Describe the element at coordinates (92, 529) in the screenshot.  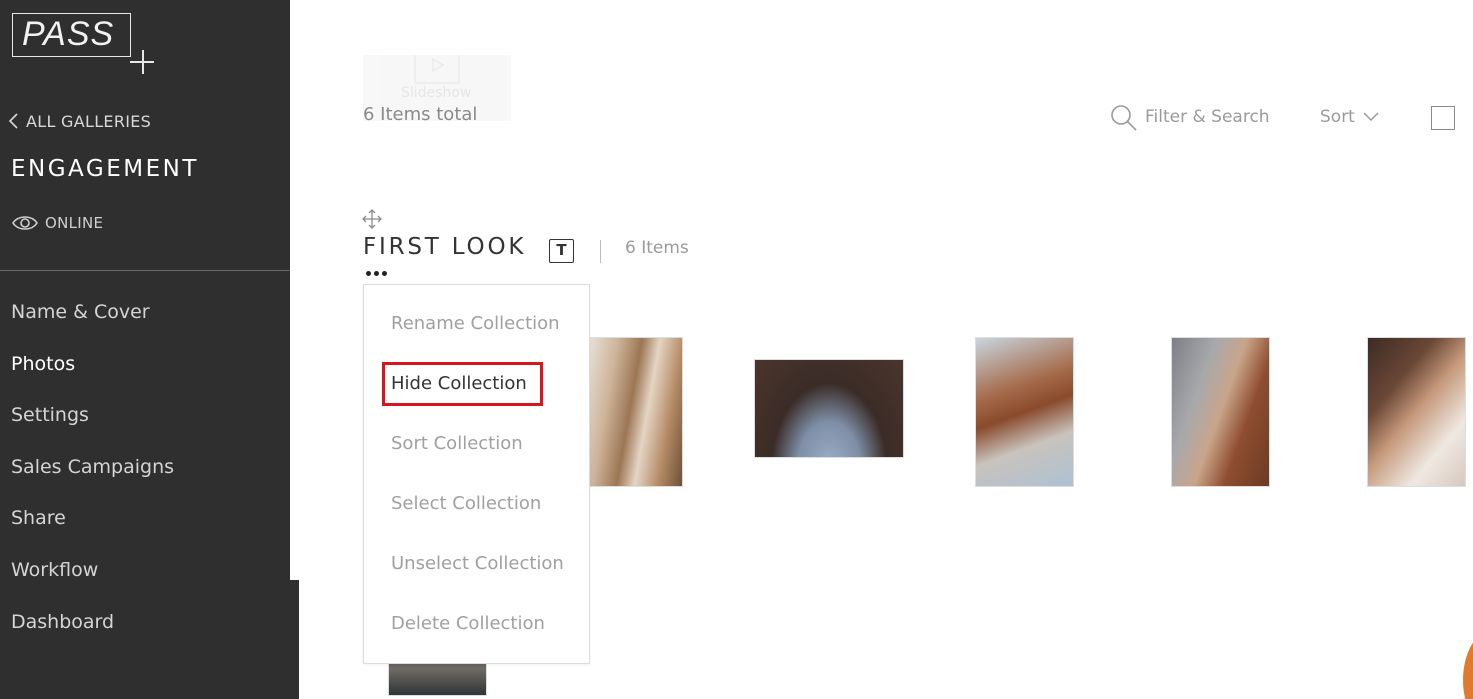
I see `sidebar-item-share: Share` at that location.